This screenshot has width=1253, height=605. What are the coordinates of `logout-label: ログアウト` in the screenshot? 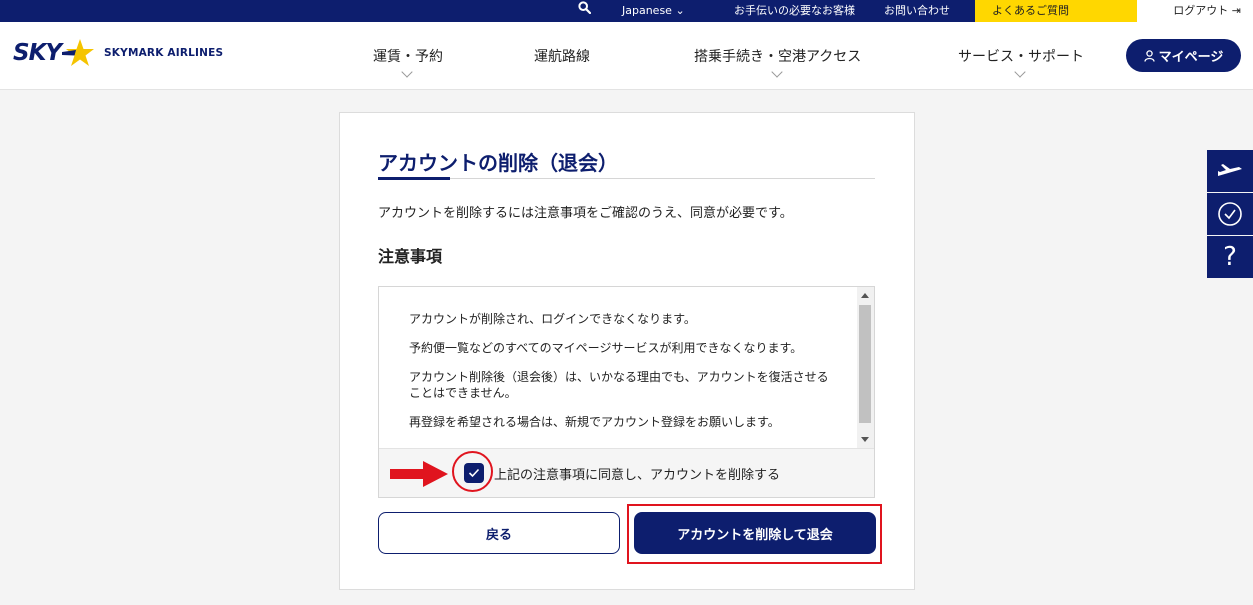 It's located at (1201, 10).